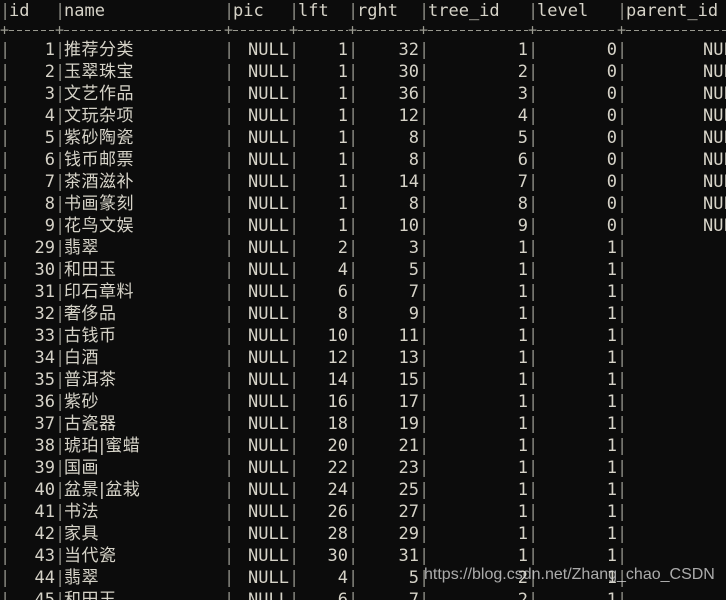  What do you see at coordinates (90, 380) in the screenshot?
I see `cell-name: 普洱茶` at bounding box center [90, 380].